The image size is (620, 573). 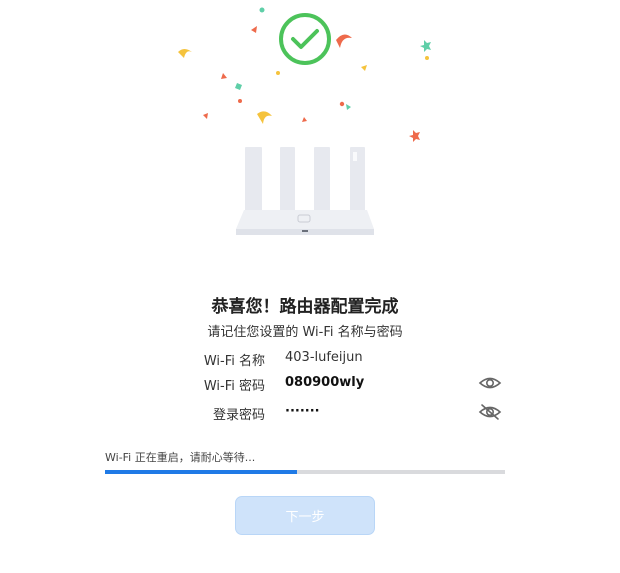 What do you see at coordinates (305, 472) in the screenshot?
I see `restart-progress-bar` at bounding box center [305, 472].